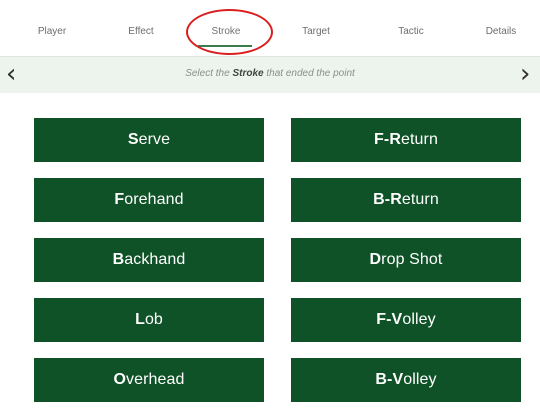 The image size is (540, 415). What do you see at coordinates (412, 259) in the screenshot?
I see `button-label: rop Shot` at bounding box center [412, 259].